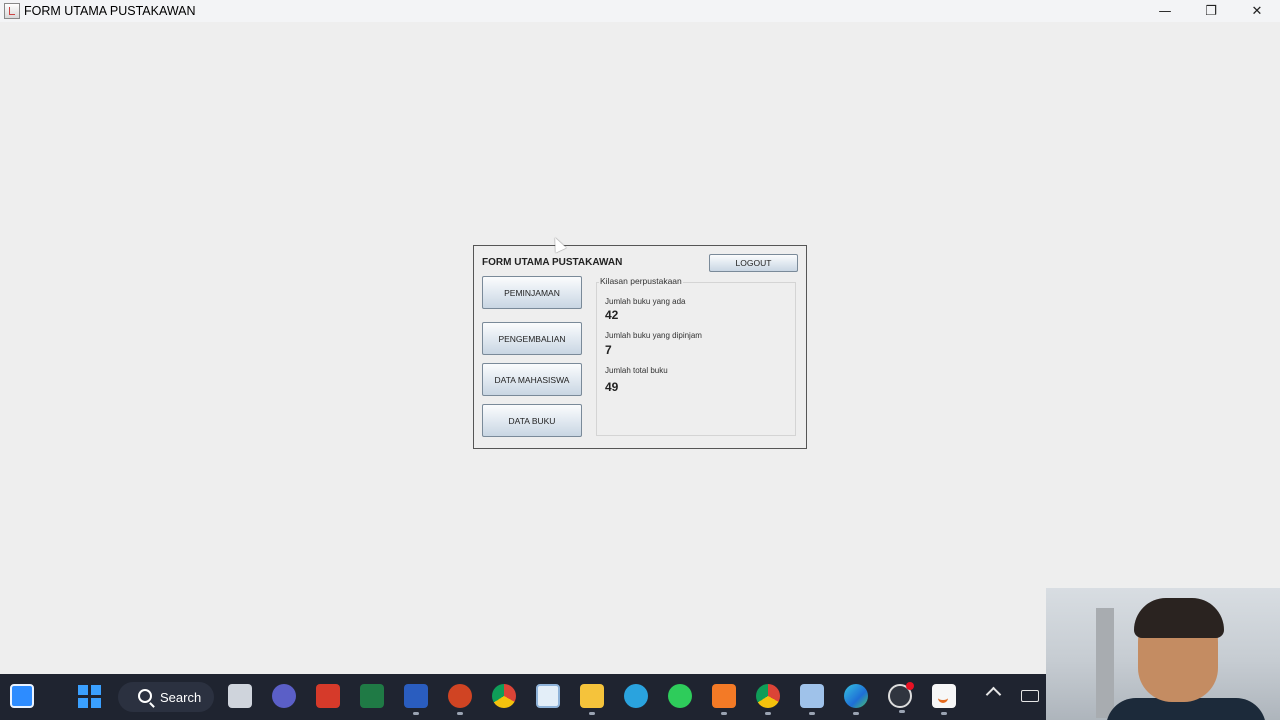  What do you see at coordinates (460, 699) in the screenshot?
I see `powerpoint-icon` at bounding box center [460, 699].